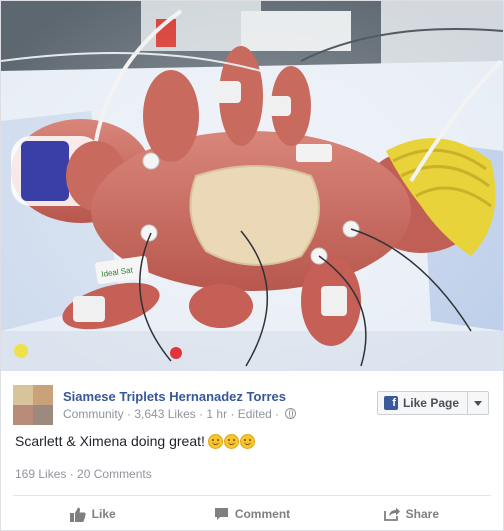 The width and height of the screenshot is (504, 531). Describe the element at coordinates (291, 413) in the screenshot. I see `globe-icon` at that location.